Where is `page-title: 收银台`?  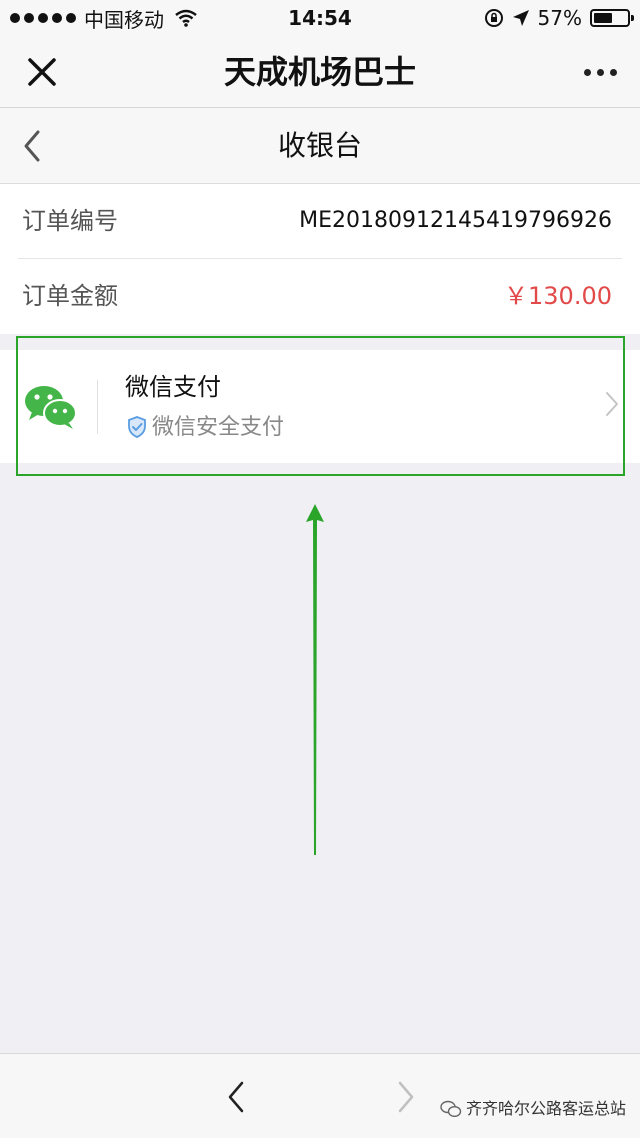
page-title: 收银台 is located at coordinates (319, 145).